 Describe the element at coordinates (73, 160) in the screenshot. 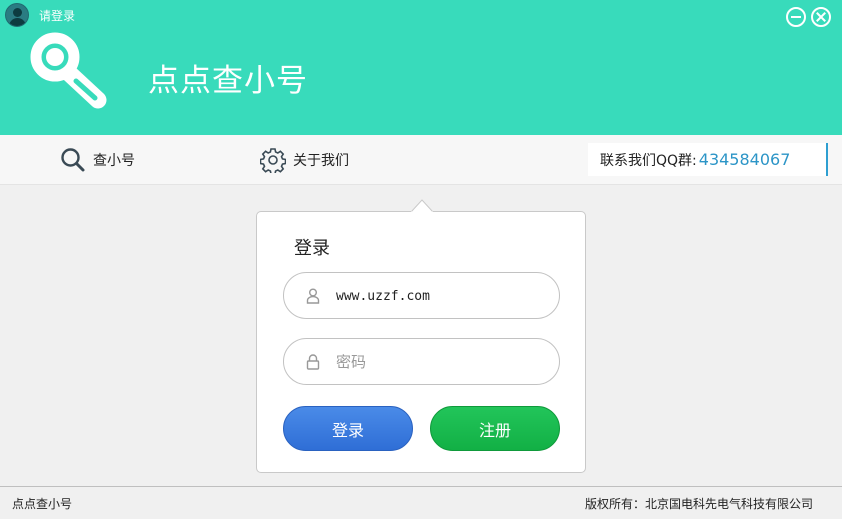

I see `search-icon` at that location.